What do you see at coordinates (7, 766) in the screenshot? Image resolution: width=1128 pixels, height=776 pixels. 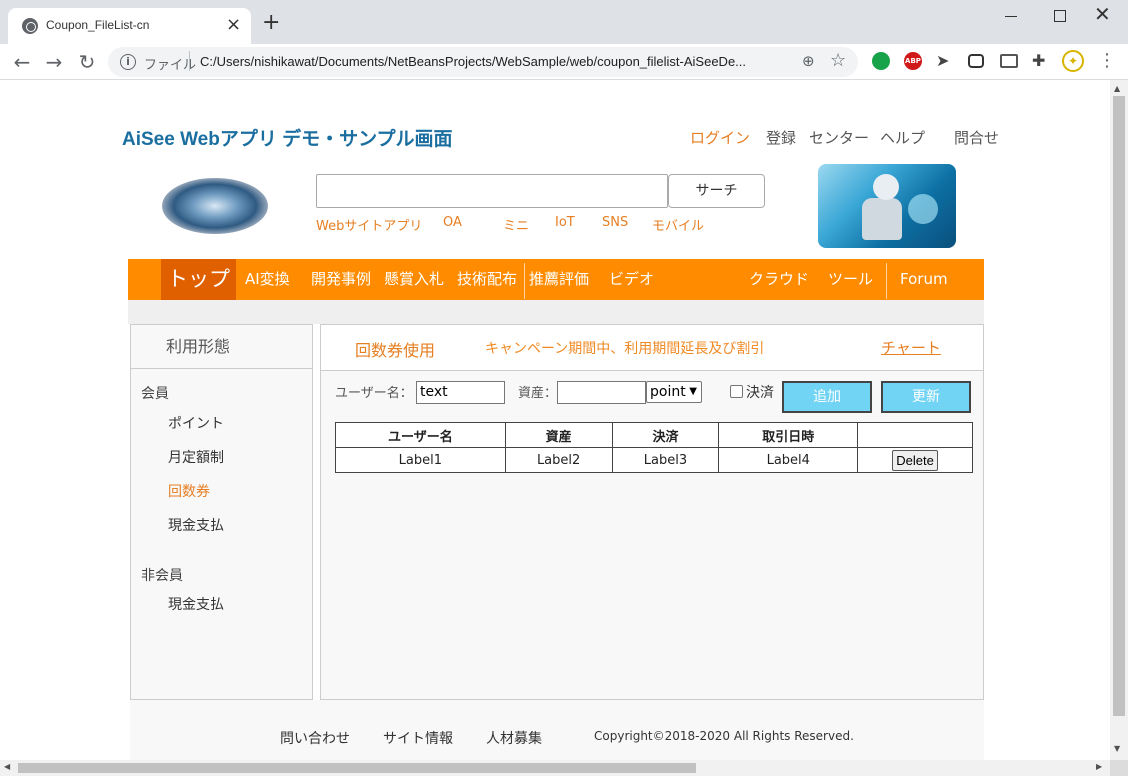 I see `scroll-left-icon: ◀` at bounding box center [7, 766].